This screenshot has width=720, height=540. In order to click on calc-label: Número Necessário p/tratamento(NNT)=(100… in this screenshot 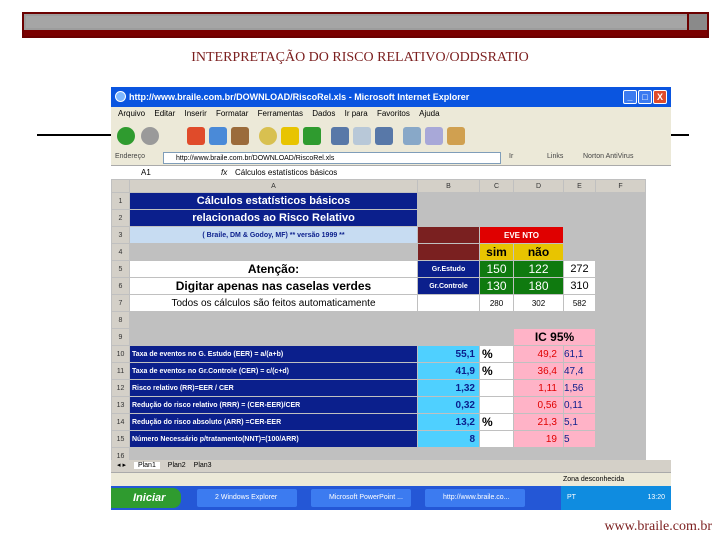, I will do `click(273, 439)`.